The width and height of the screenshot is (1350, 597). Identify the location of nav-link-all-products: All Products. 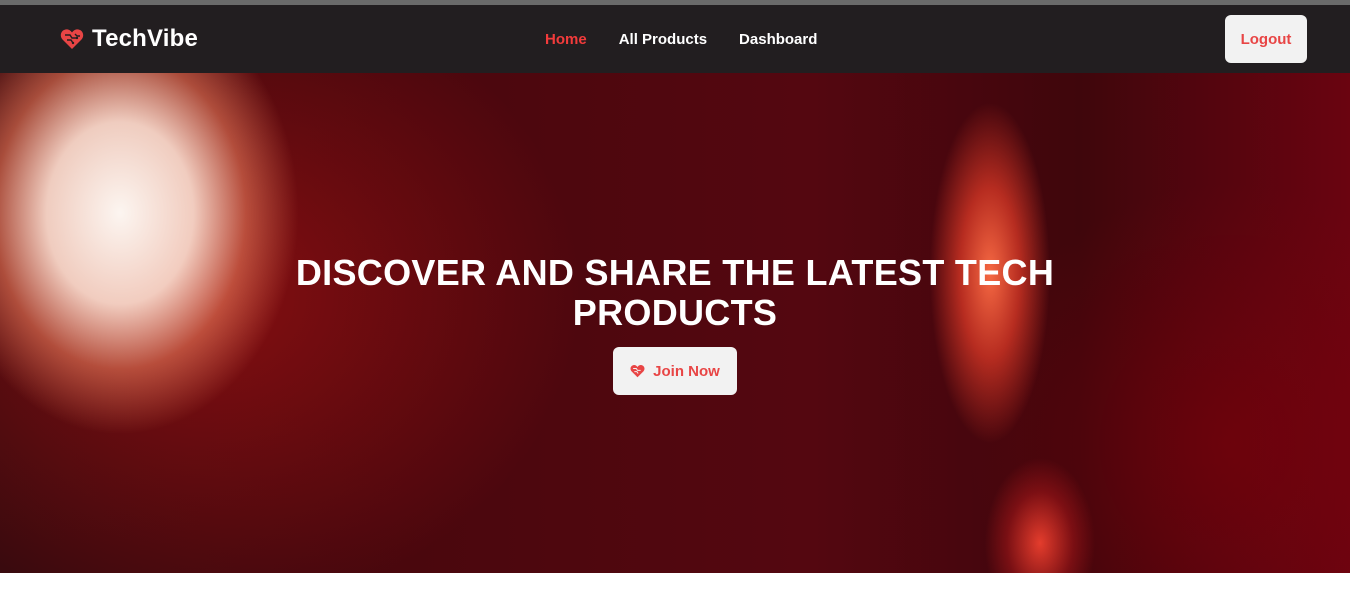
(663, 39).